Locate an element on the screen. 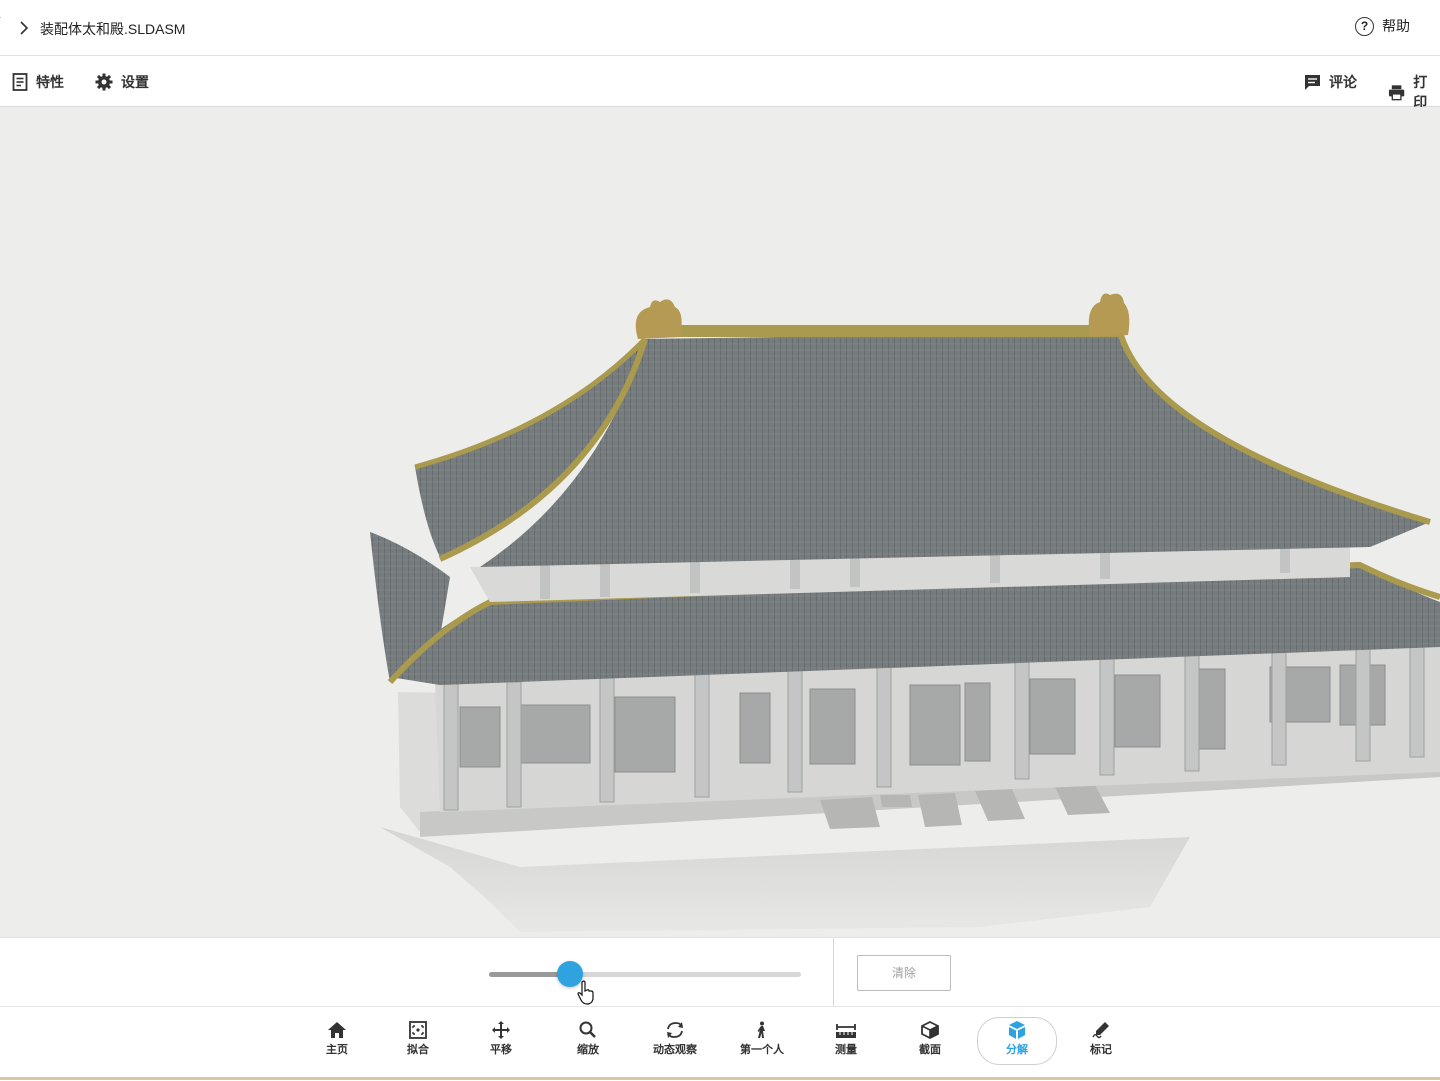 Image resolution: width=1440 pixels, height=1081 pixels. breadcrumb-filename: 装配体太和殿.SLDASM is located at coordinates (113, 29).